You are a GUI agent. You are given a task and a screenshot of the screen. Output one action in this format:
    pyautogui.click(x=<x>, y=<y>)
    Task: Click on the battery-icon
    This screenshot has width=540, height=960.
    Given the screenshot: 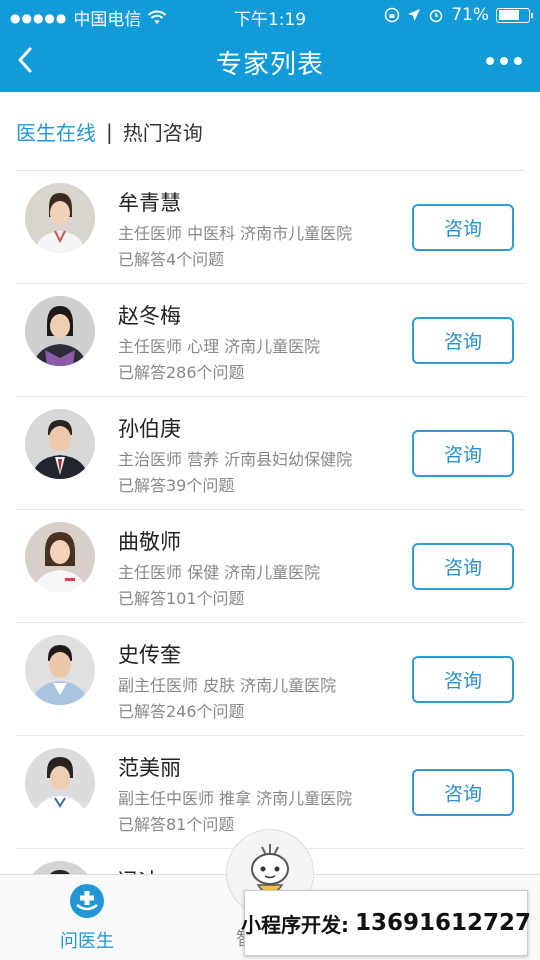 What is the action you would take?
    pyautogui.click(x=514, y=15)
    